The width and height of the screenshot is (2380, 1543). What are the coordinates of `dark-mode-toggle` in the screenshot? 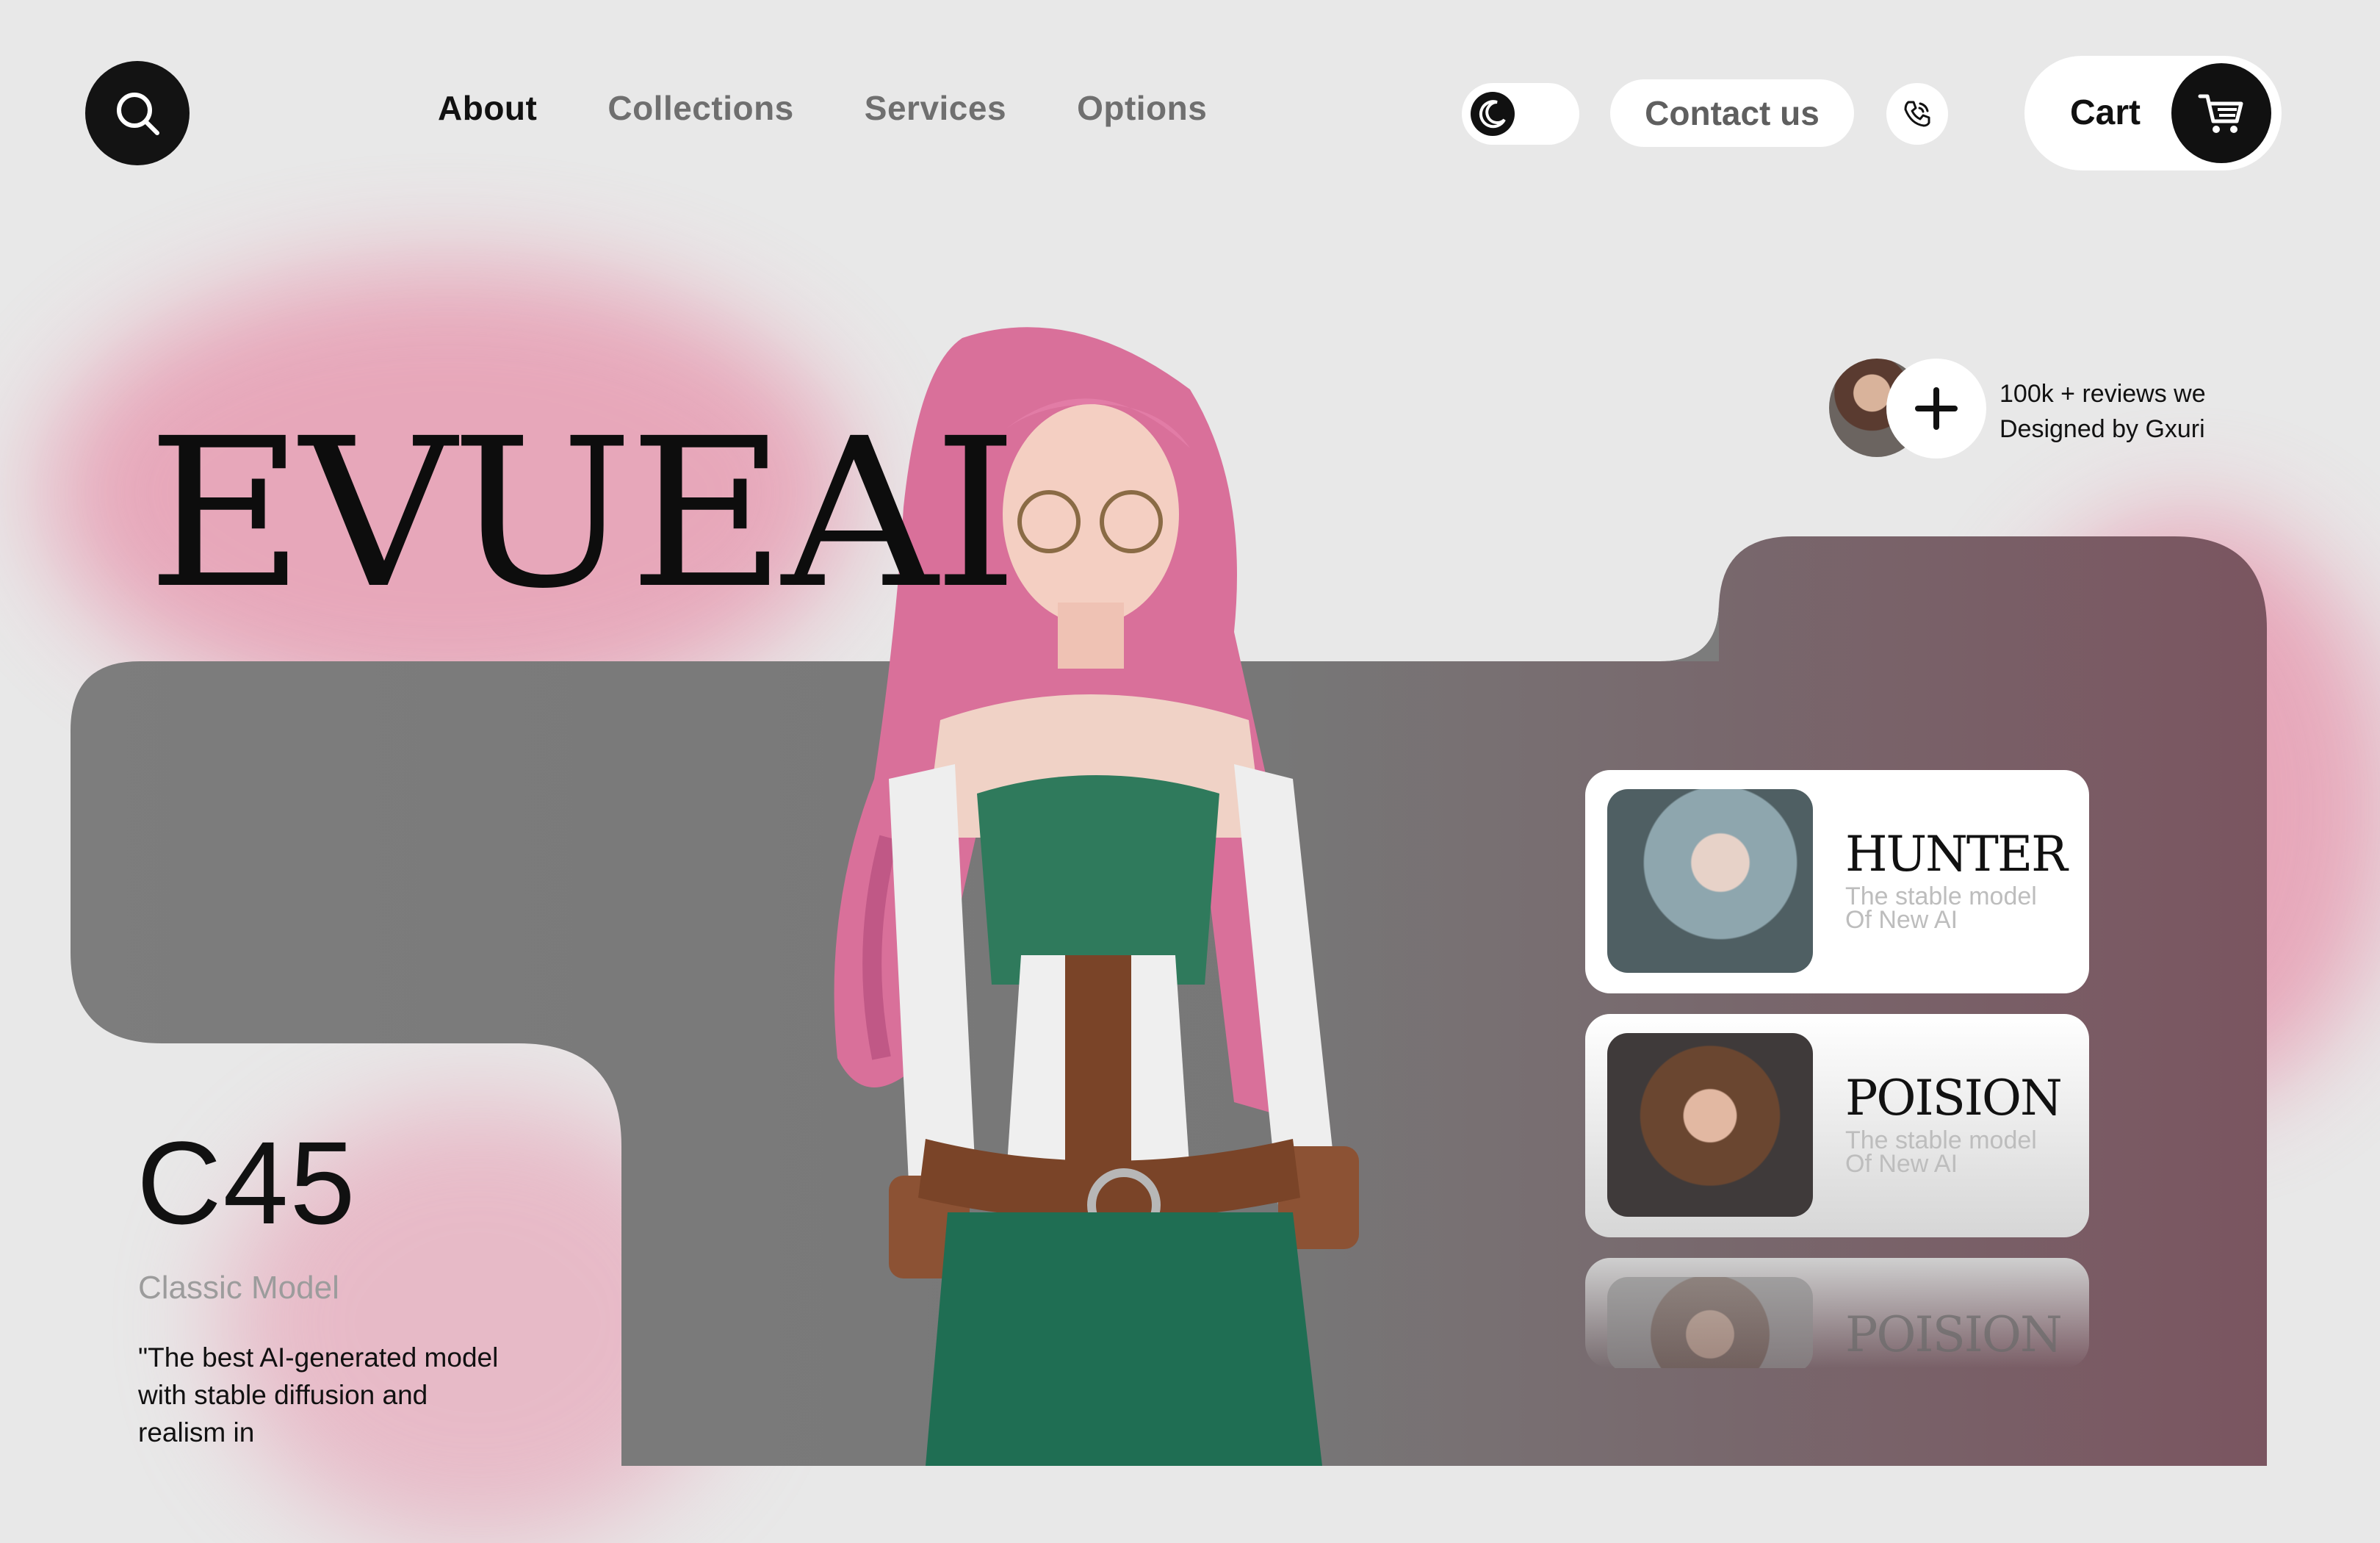 It's located at (1520, 114).